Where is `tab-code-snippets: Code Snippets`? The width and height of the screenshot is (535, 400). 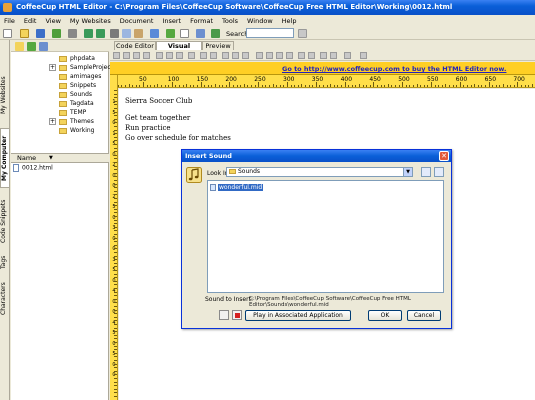
tab-code-snippets: Code Snippets is located at coordinates (5, 221).